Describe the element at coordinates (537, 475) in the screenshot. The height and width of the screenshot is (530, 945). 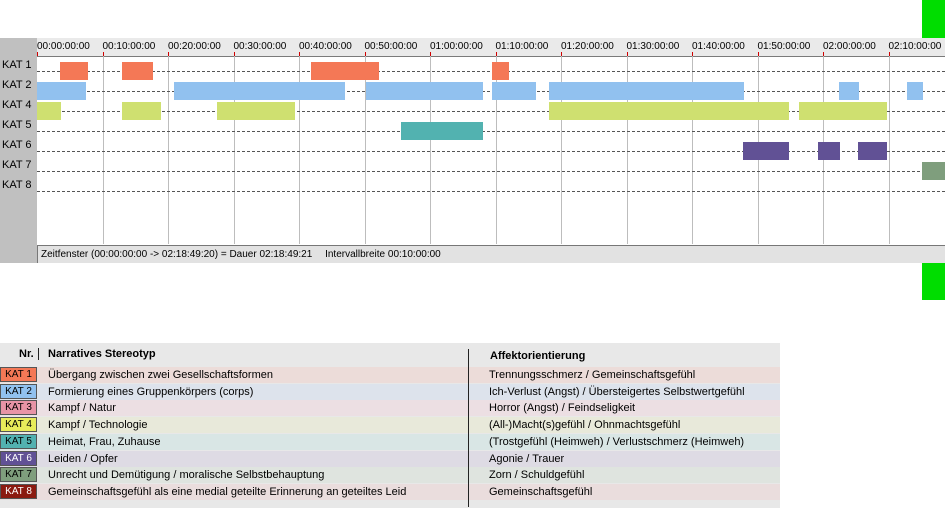
I see `affekt-text: Zorn / Schuldgefühl` at that location.